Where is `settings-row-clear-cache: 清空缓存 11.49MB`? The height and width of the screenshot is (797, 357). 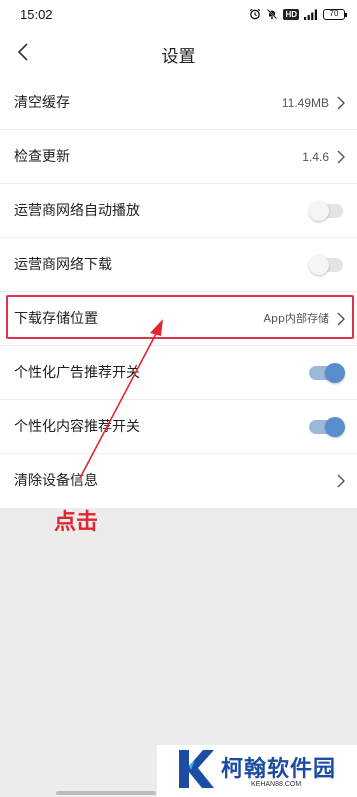
settings-row-clear-cache: 清空缓存 11.49MB is located at coordinates (178, 103).